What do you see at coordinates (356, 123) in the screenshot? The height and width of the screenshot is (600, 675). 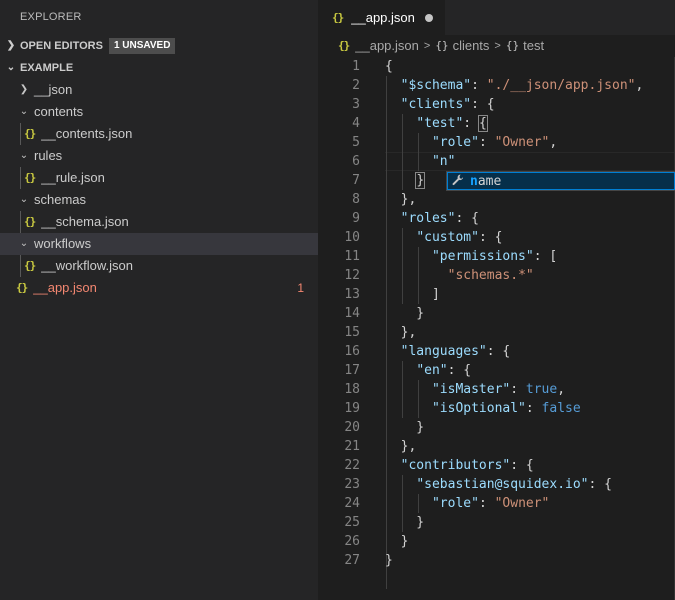 I see `line-number: 4` at bounding box center [356, 123].